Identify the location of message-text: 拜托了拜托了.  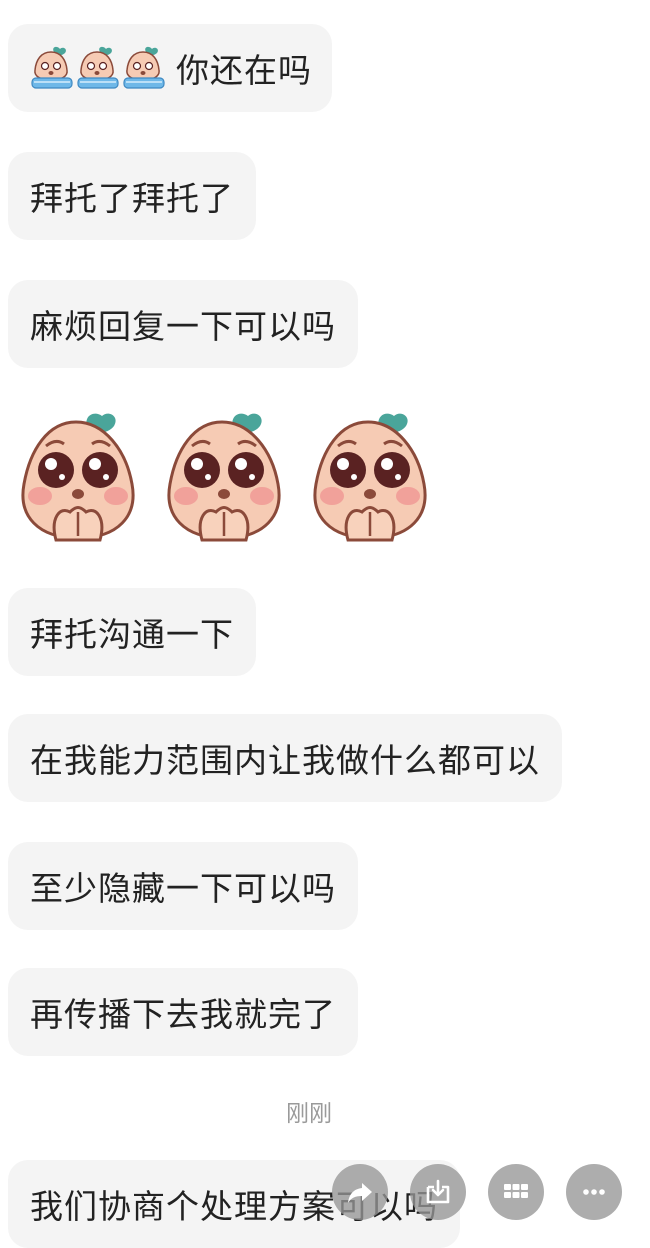
(132, 198).